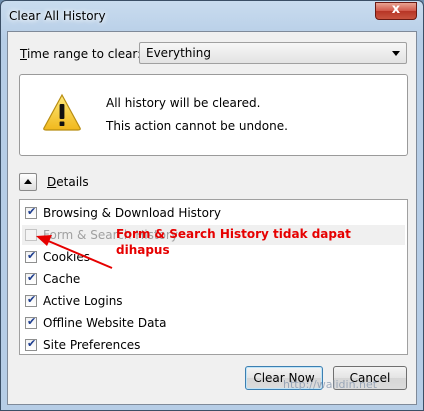 This screenshot has width=424, height=411. I want to click on close-icon: x, so click(396, 9).